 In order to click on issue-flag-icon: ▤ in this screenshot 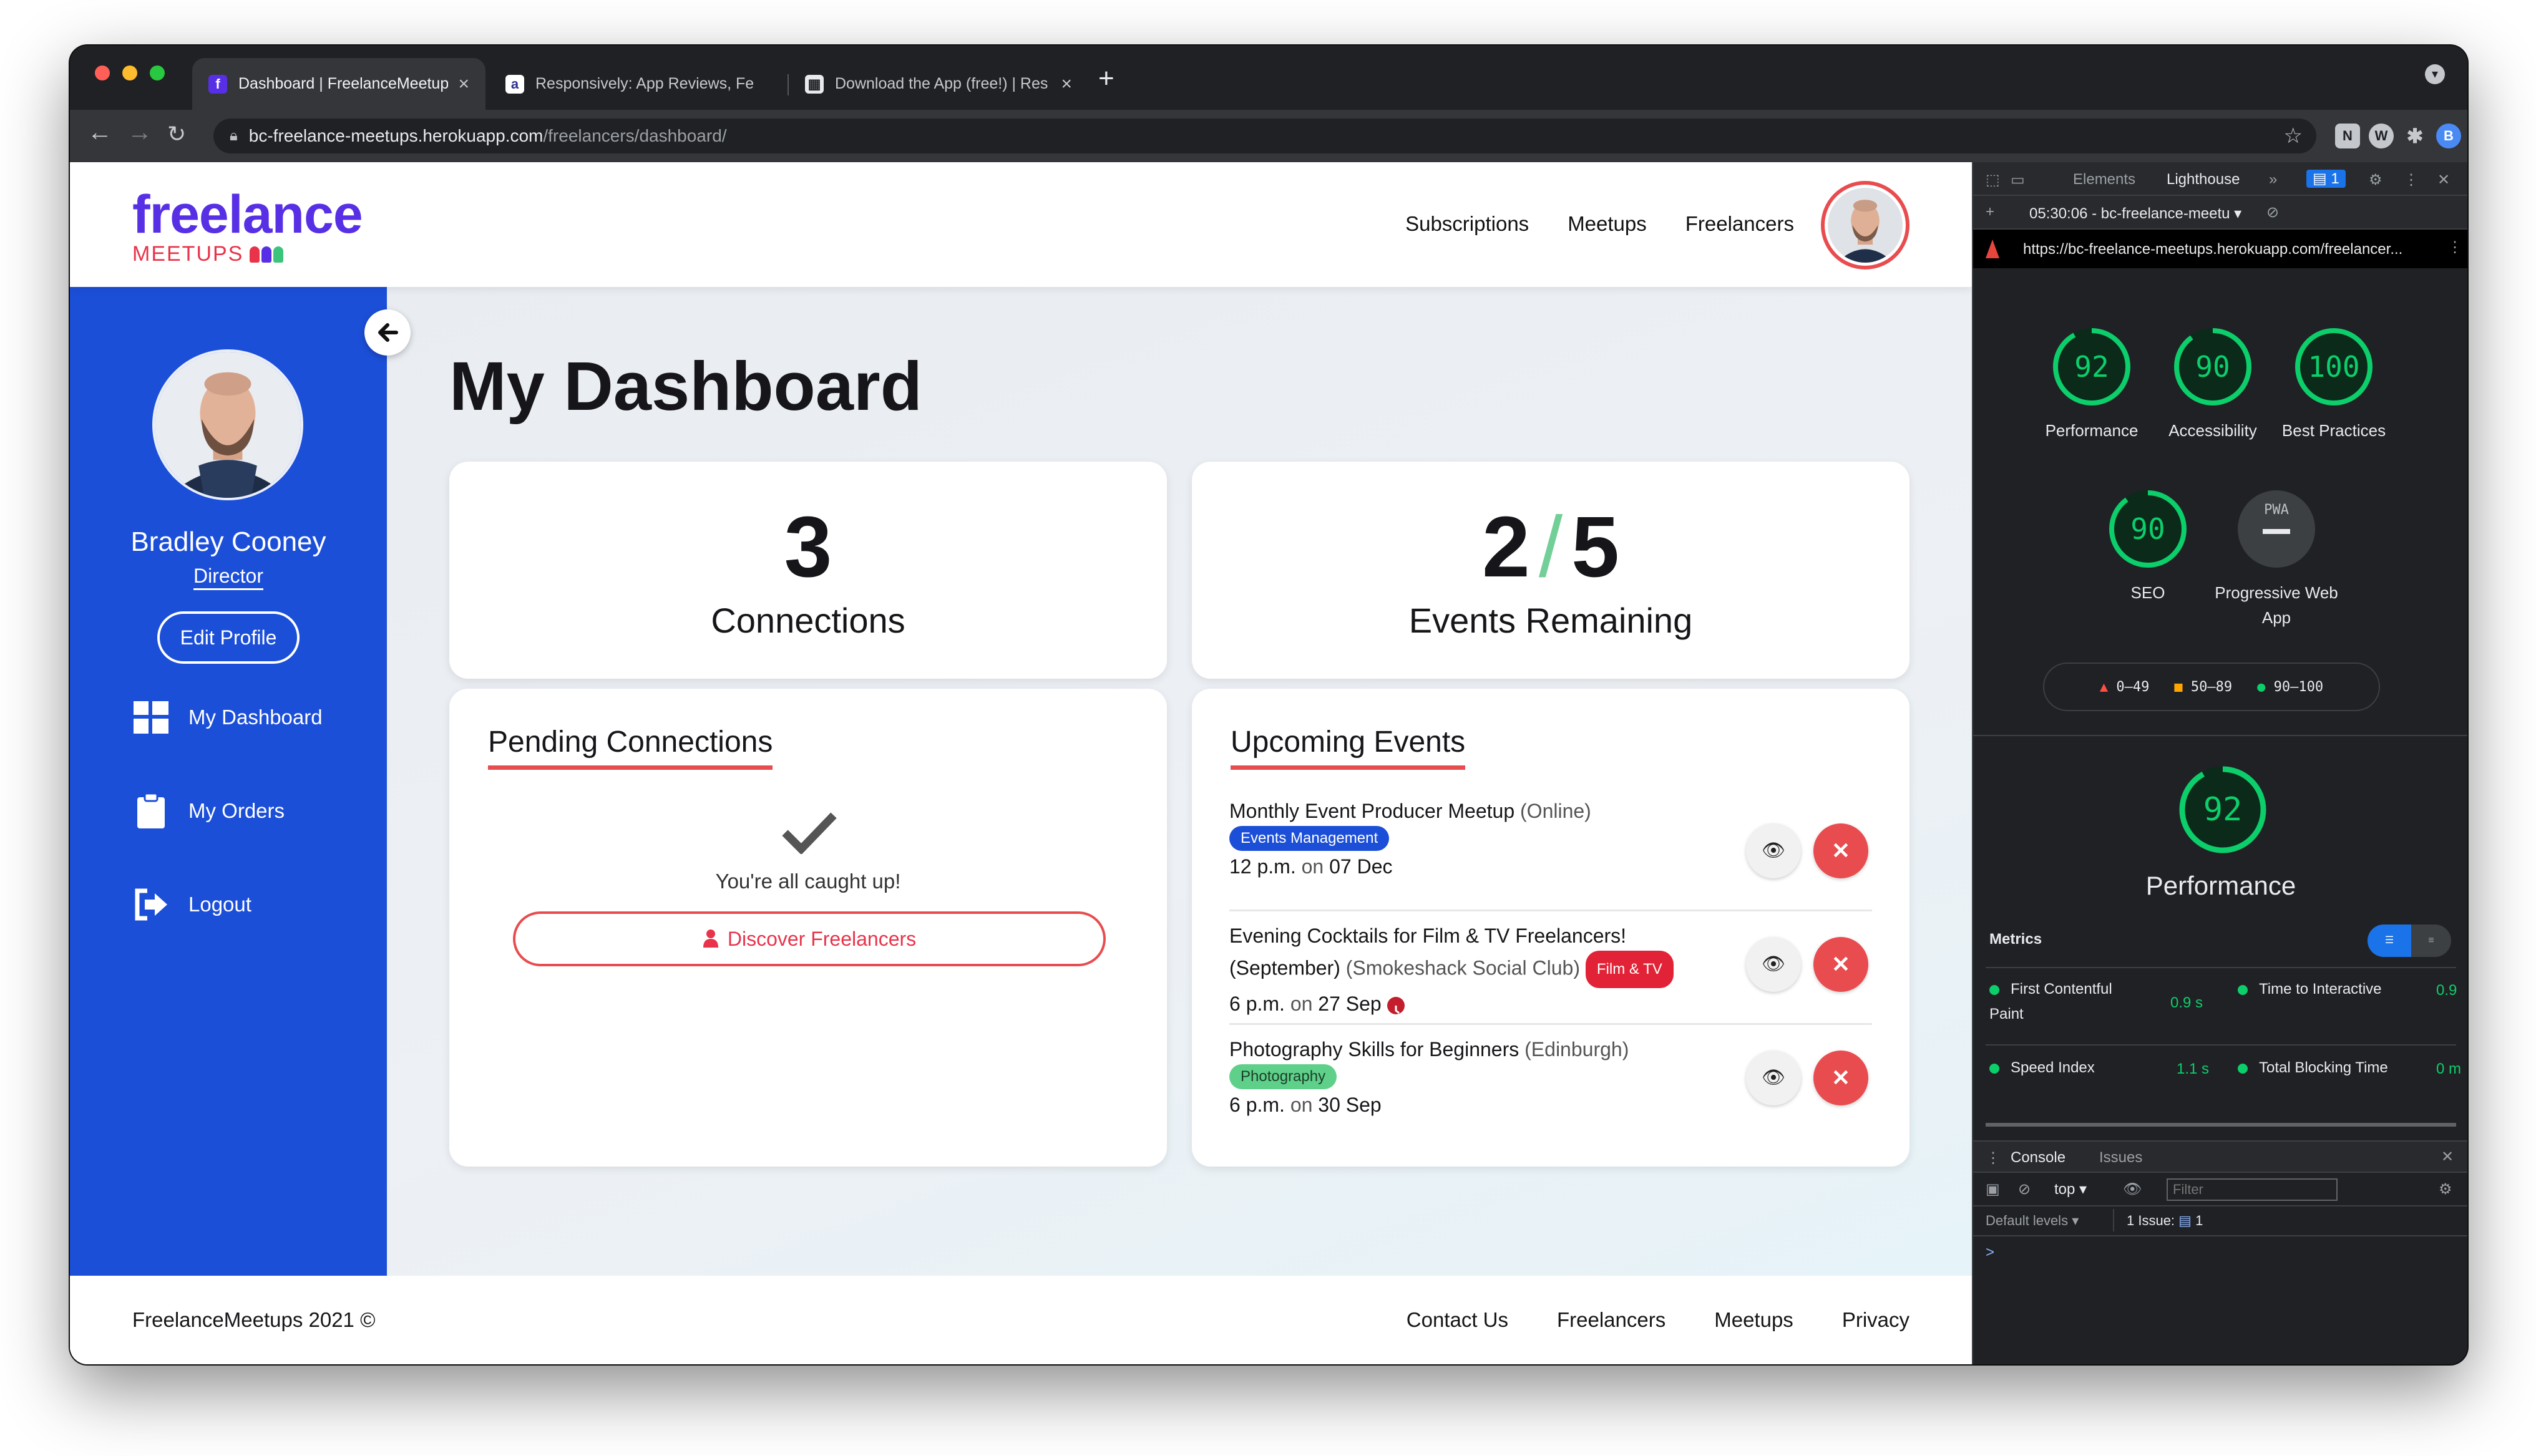, I will do `click(2185, 1221)`.